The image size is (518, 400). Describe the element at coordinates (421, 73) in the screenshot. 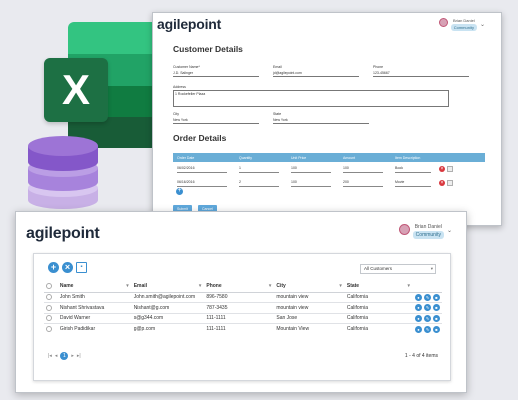

I see `phone-field: 123-45667` at that location.